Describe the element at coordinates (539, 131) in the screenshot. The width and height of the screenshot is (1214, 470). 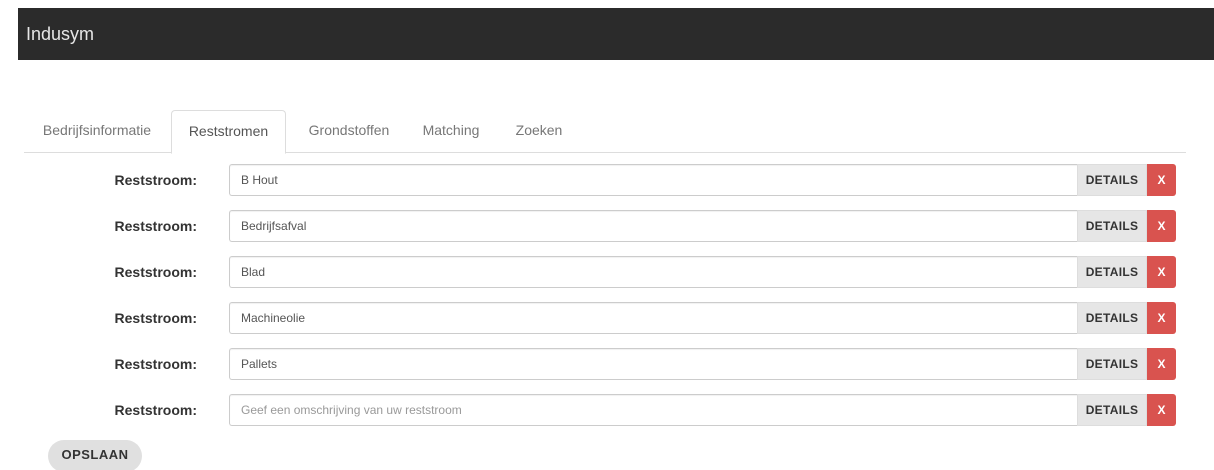
I see `tab-zoeken: Zoeken` at that location.